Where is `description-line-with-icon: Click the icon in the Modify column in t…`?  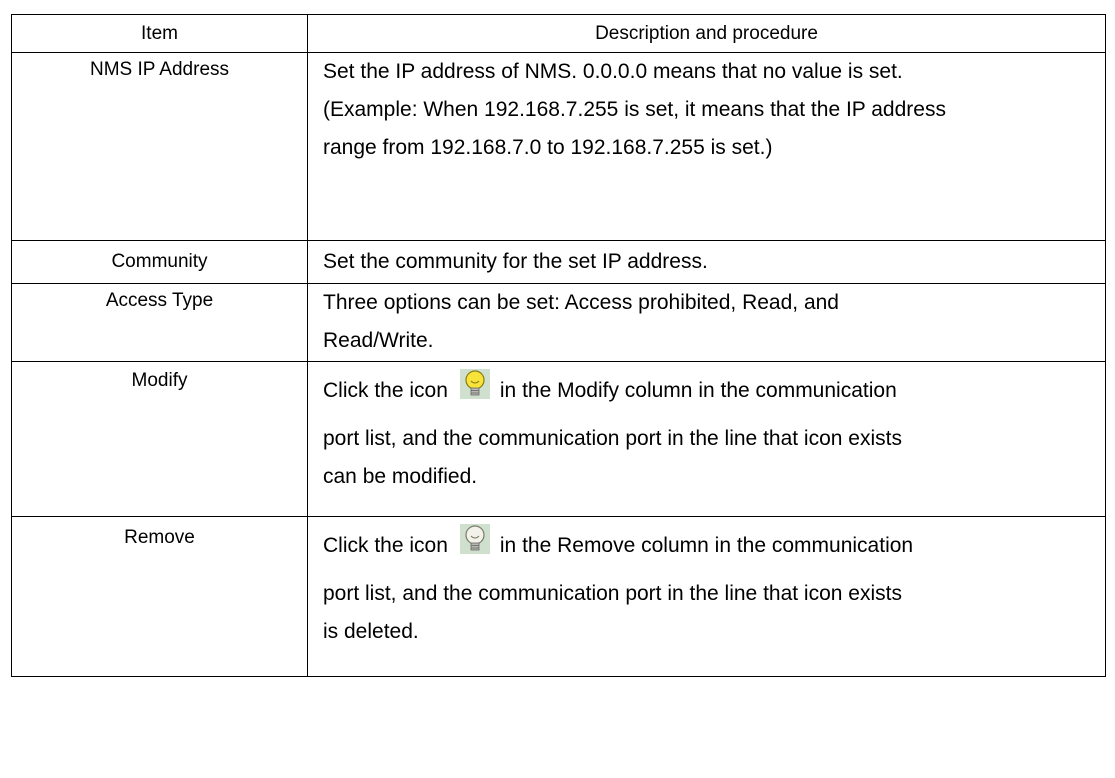 description-line-with-icon: Click the icon in the Modify column in t… is located at coordinates (711, 391).